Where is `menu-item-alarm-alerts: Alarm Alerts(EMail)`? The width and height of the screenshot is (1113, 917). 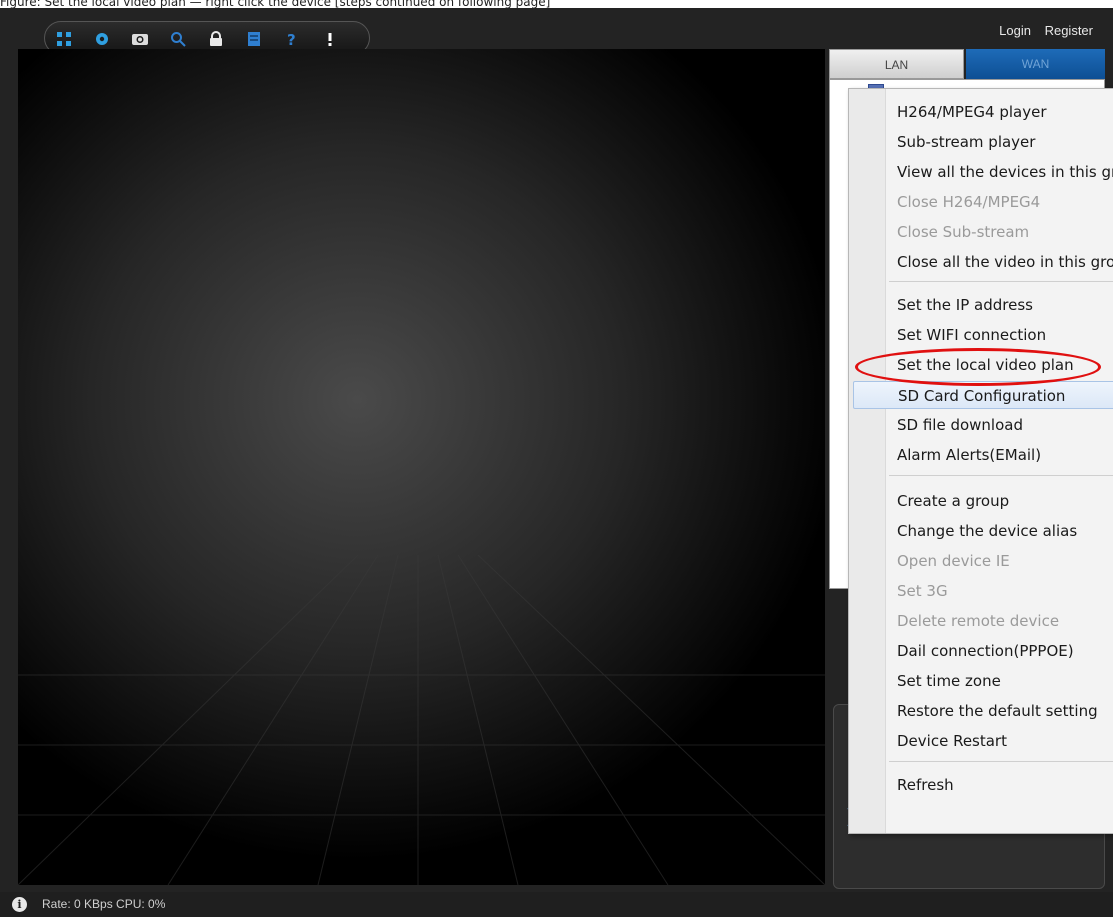 menu-item-alarm-alerts: Alarm Alerts(EMail) is located at coordinates (981, 455).